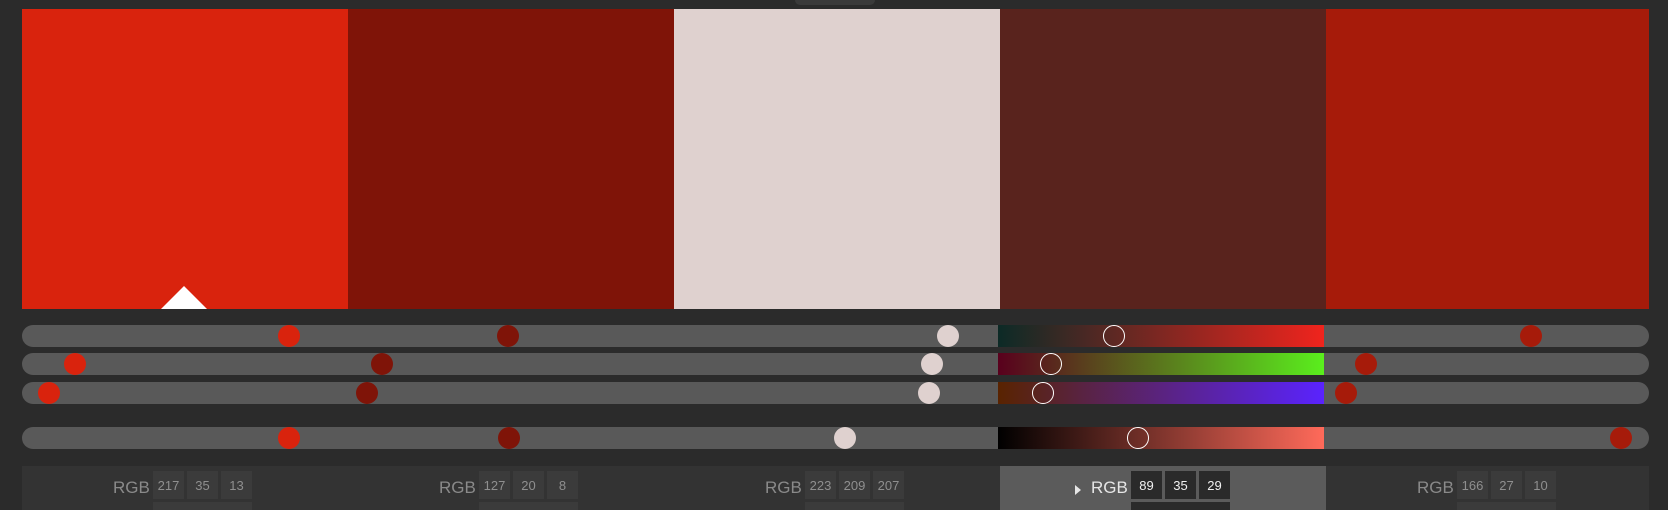 This screenshot has height=510, width=1668. Describe the element at coordinates (1472, 485) in the screenshot. I see `red-value: 166` at that location.